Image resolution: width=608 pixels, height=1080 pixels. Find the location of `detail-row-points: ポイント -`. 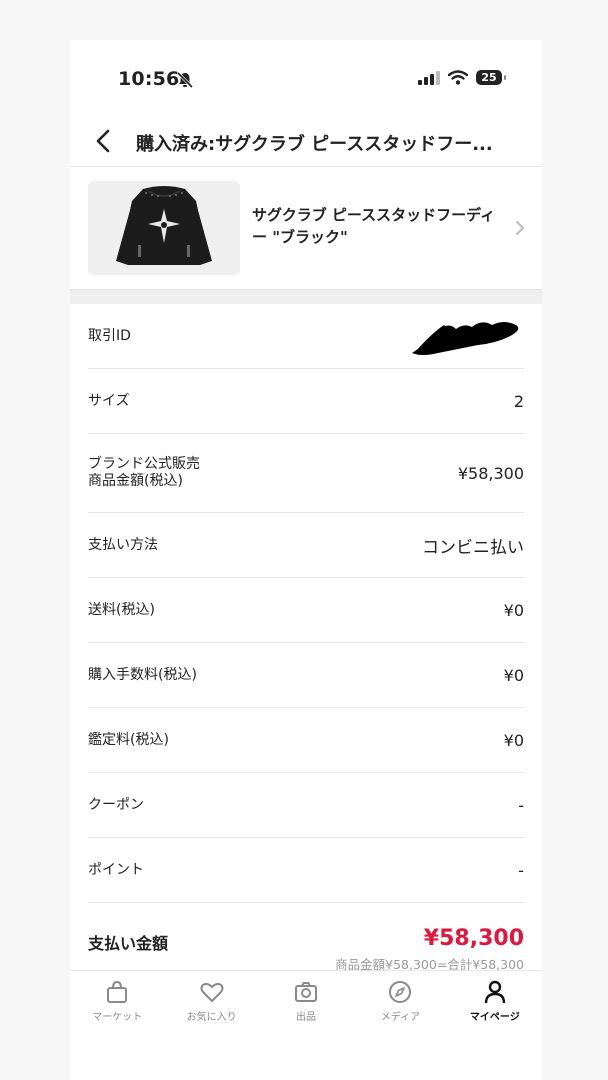

detail-row-points: ポイント - is located at coordinates (306, 870).